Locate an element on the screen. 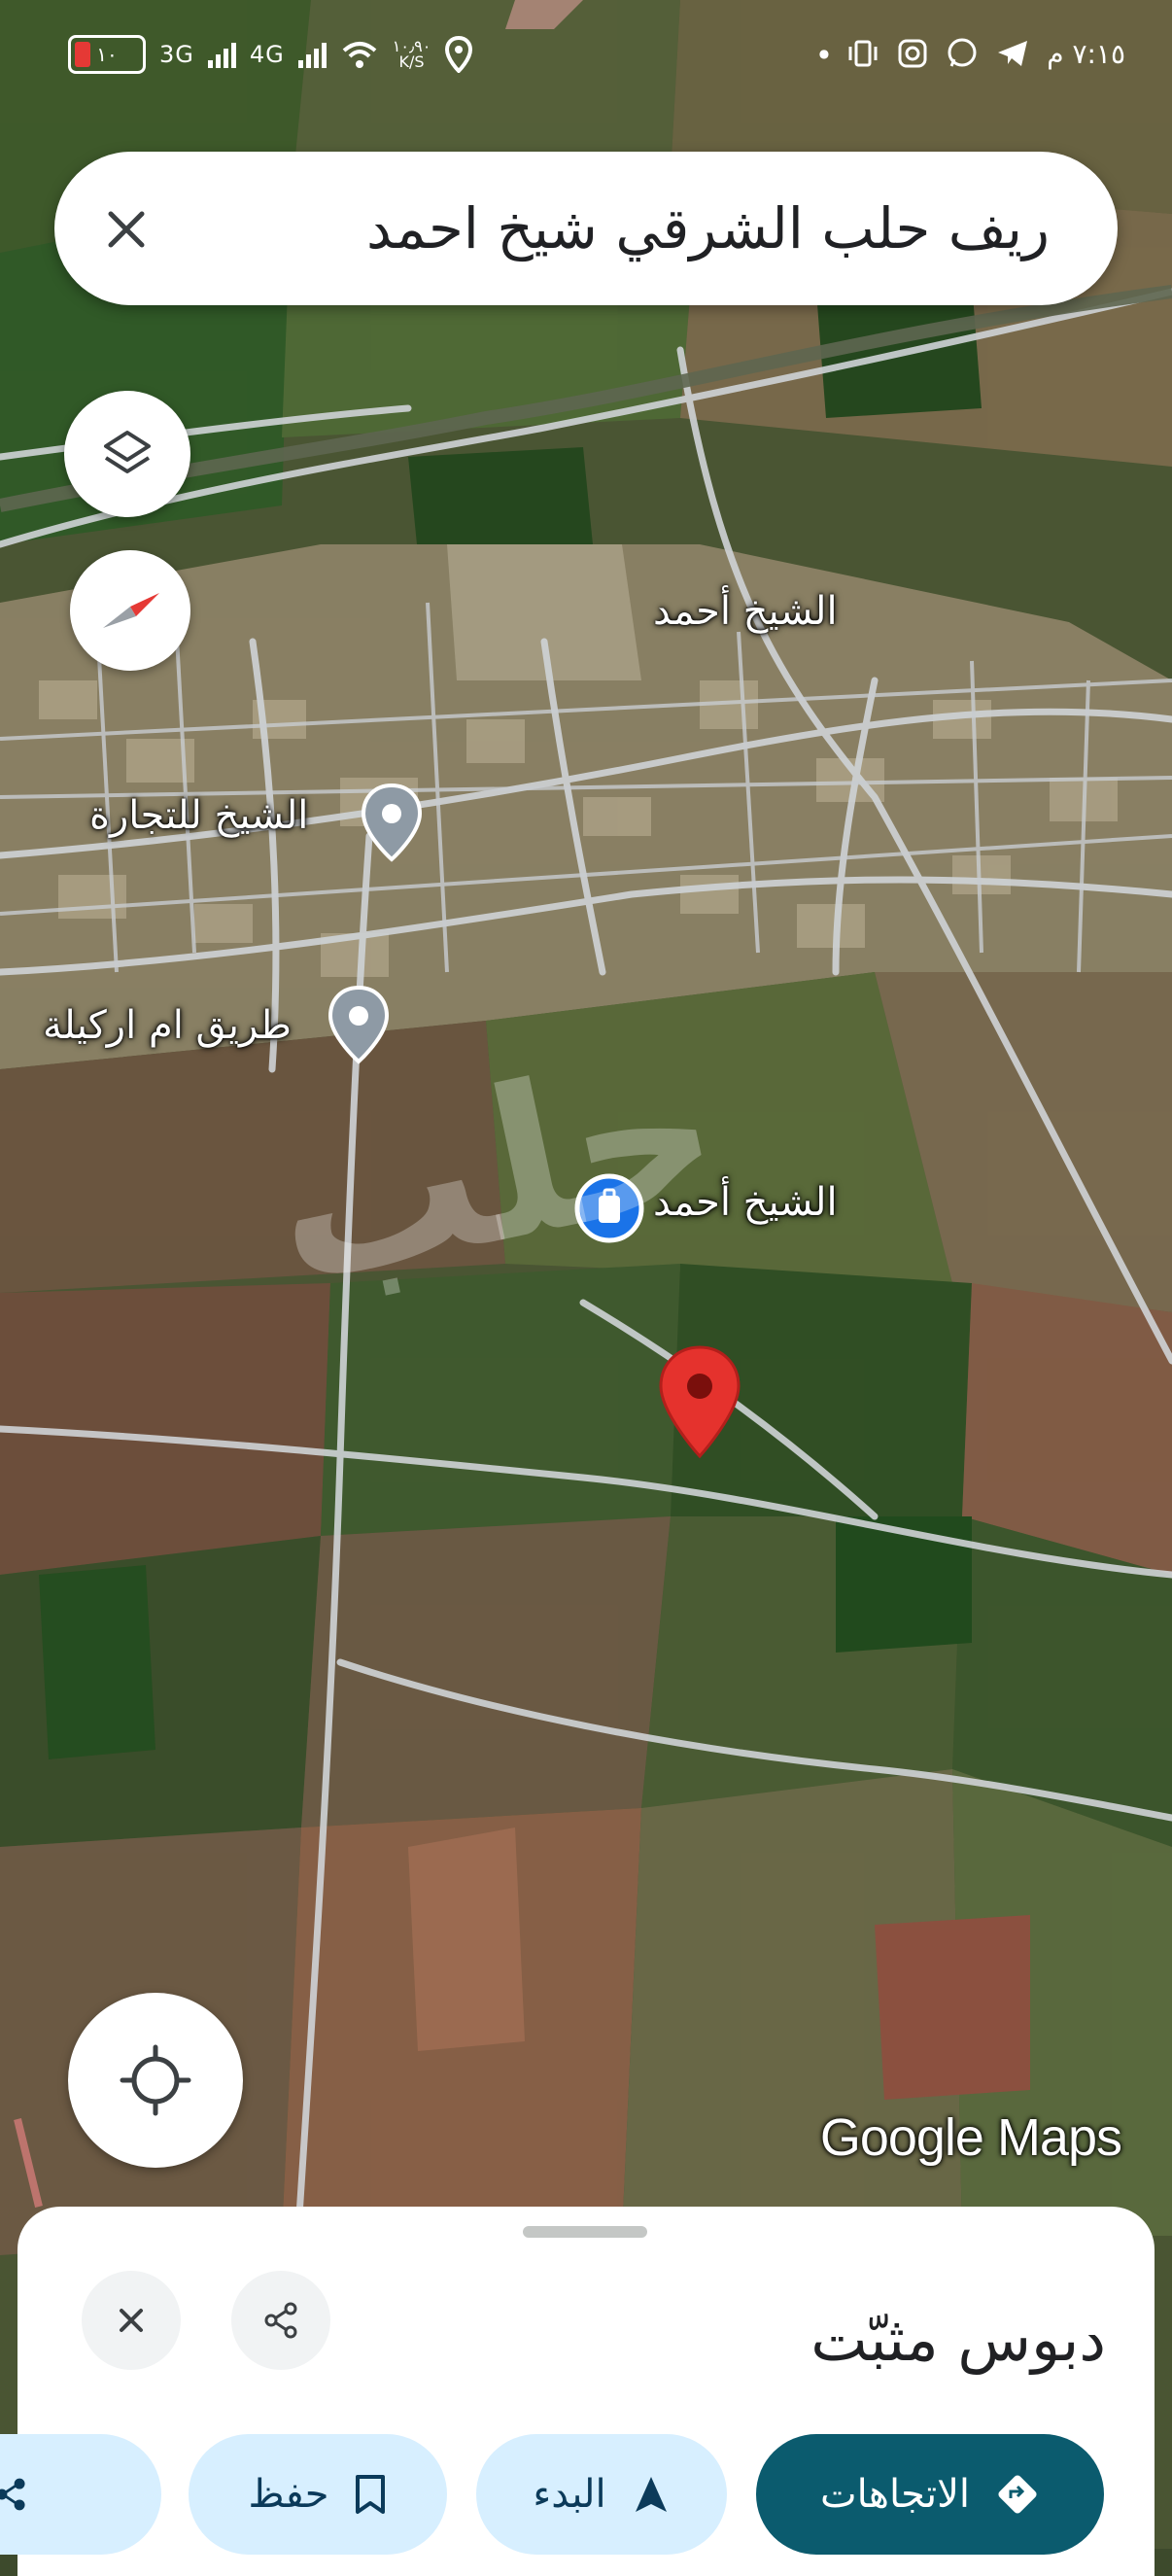  map-label-town: الشيخ أحمد is located at coordinates (746, 611).